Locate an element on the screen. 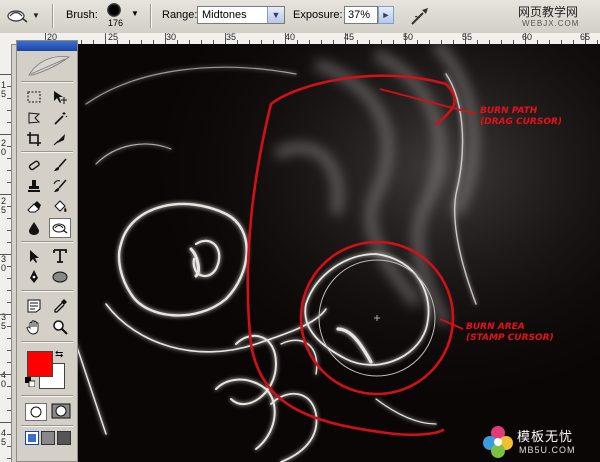 The image size is (600, 462). crop-icon is located at coordinates (34, 139).